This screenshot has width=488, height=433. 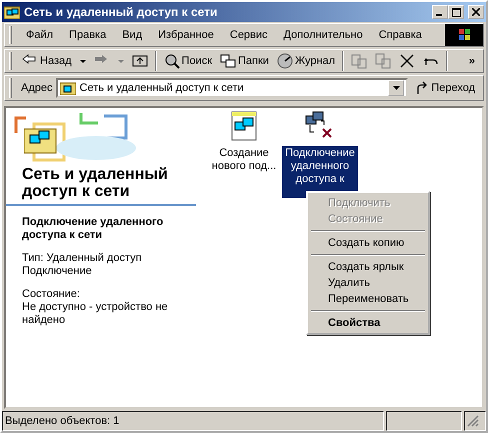 I want to click on item-title: Подключение удаленного доступа к сети, so click(x=92, y=229).